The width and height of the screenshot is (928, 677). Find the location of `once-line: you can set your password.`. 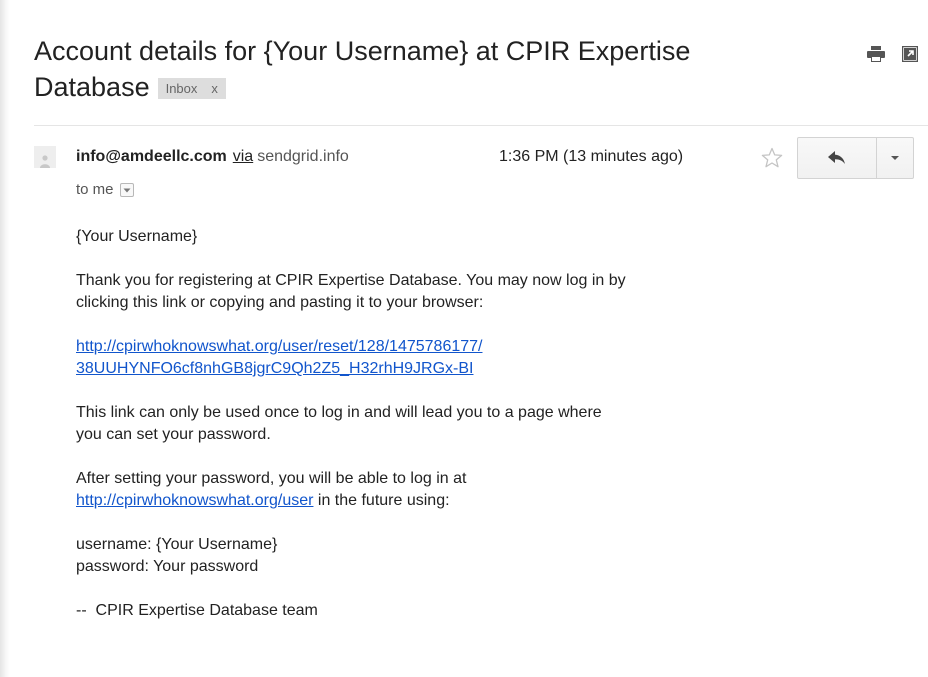

once-line: you can set your password. is located at coordinates (173, 434).